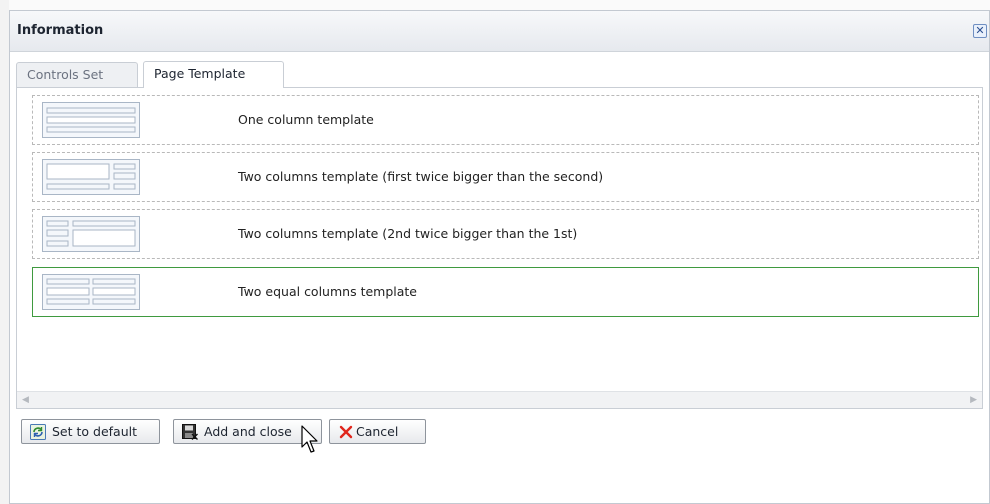  What do you see at coordinates (306, 119) in the screenshot?
I see `template-label: One column template` at bounding box center [306, 119].